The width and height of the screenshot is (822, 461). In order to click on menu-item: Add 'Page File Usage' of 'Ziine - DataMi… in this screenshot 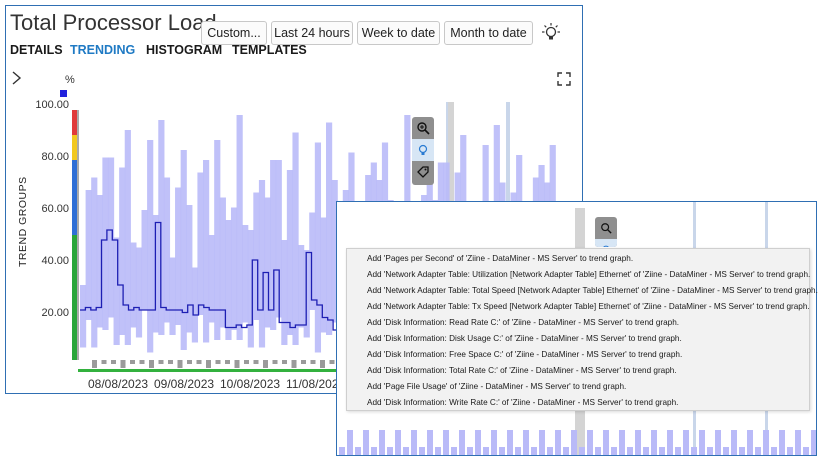, I will do `click(496, 386)`.